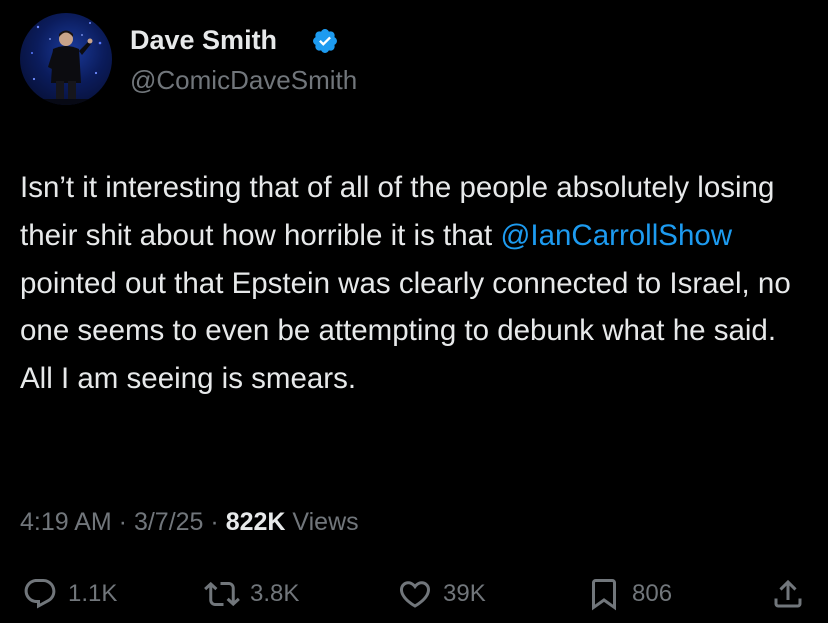 This screenshot has width=828, height=623. What do you see at coordinates (66, 522) in the screenshot?
I see `timestamp-time: 4:19 AM` at bounding box center [66, 522].